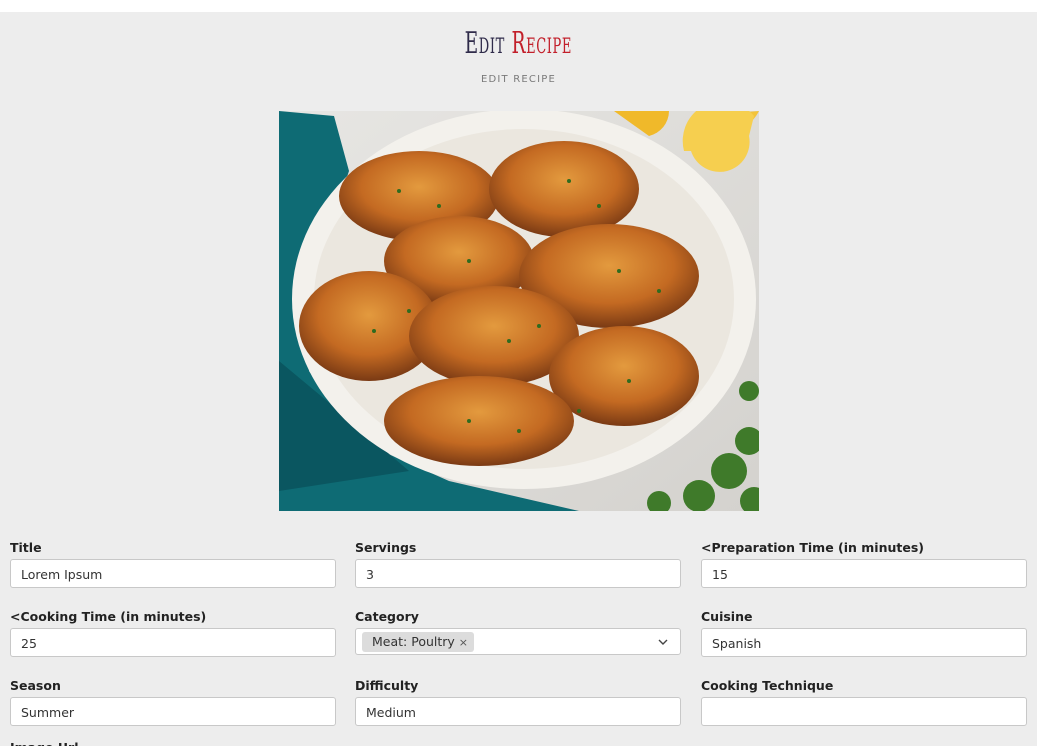  What do you see at coordinates (44, 742) in the screenshot?
I see `image-url-label: Image Url` at bounding box center [44, 742].